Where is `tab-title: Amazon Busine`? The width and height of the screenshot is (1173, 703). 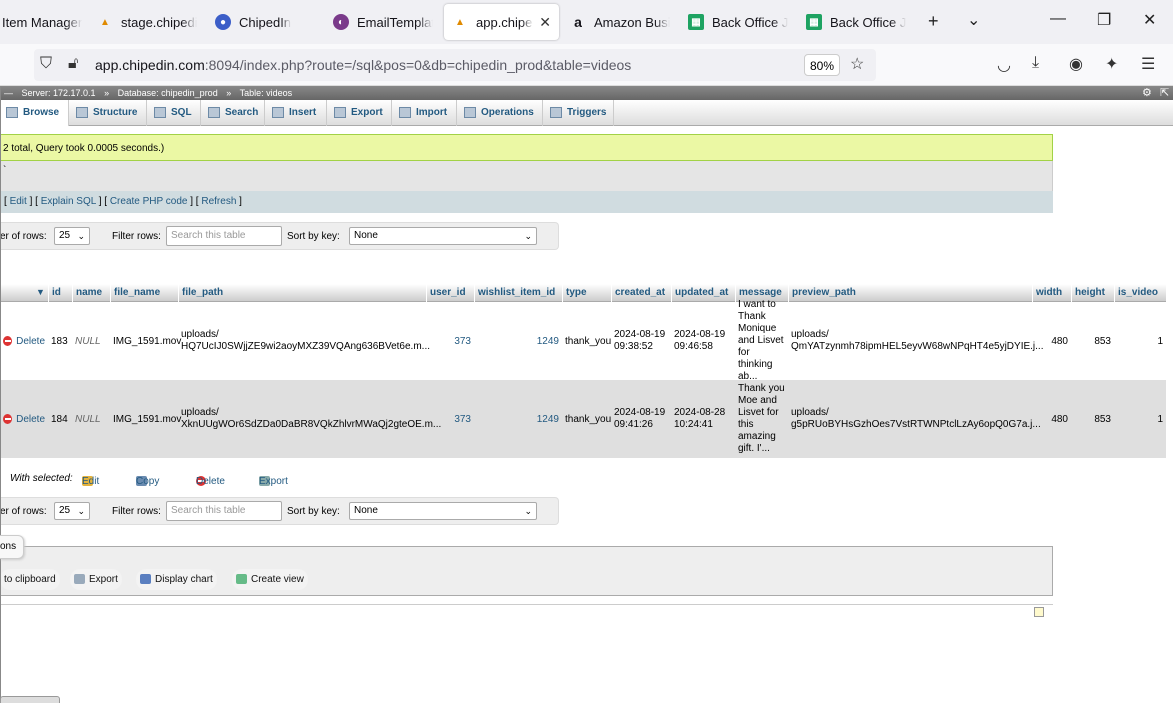 tab-title: Amazon Busine is located at coordinates (632, 22).